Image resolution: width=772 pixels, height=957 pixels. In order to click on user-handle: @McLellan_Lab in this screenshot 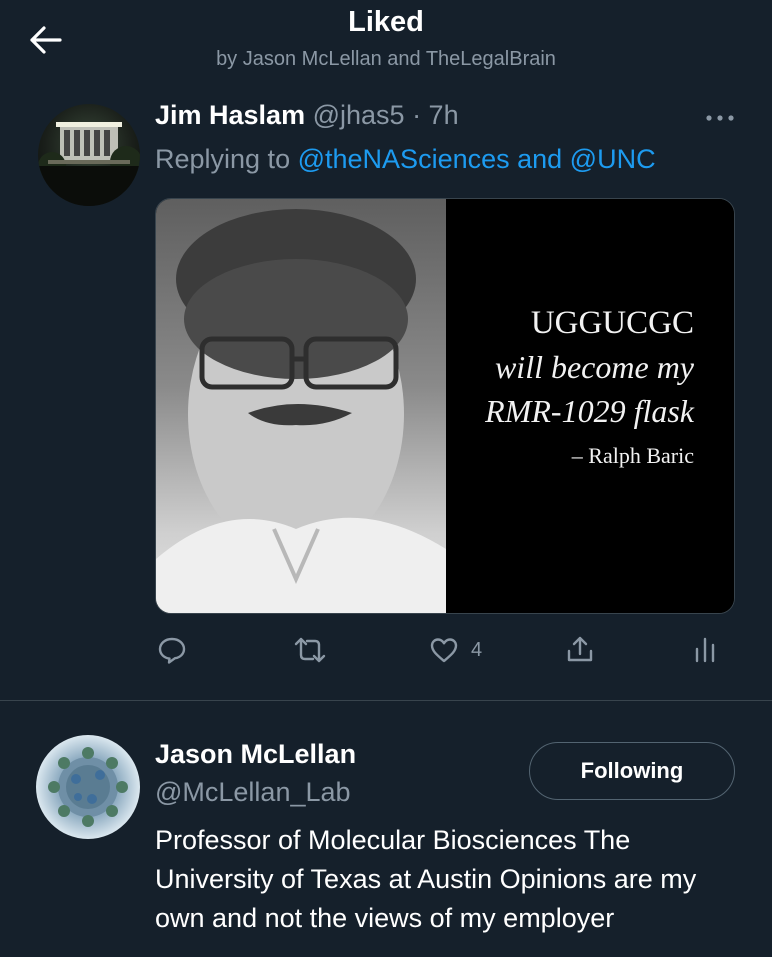, I will do `click(253, 792)`.